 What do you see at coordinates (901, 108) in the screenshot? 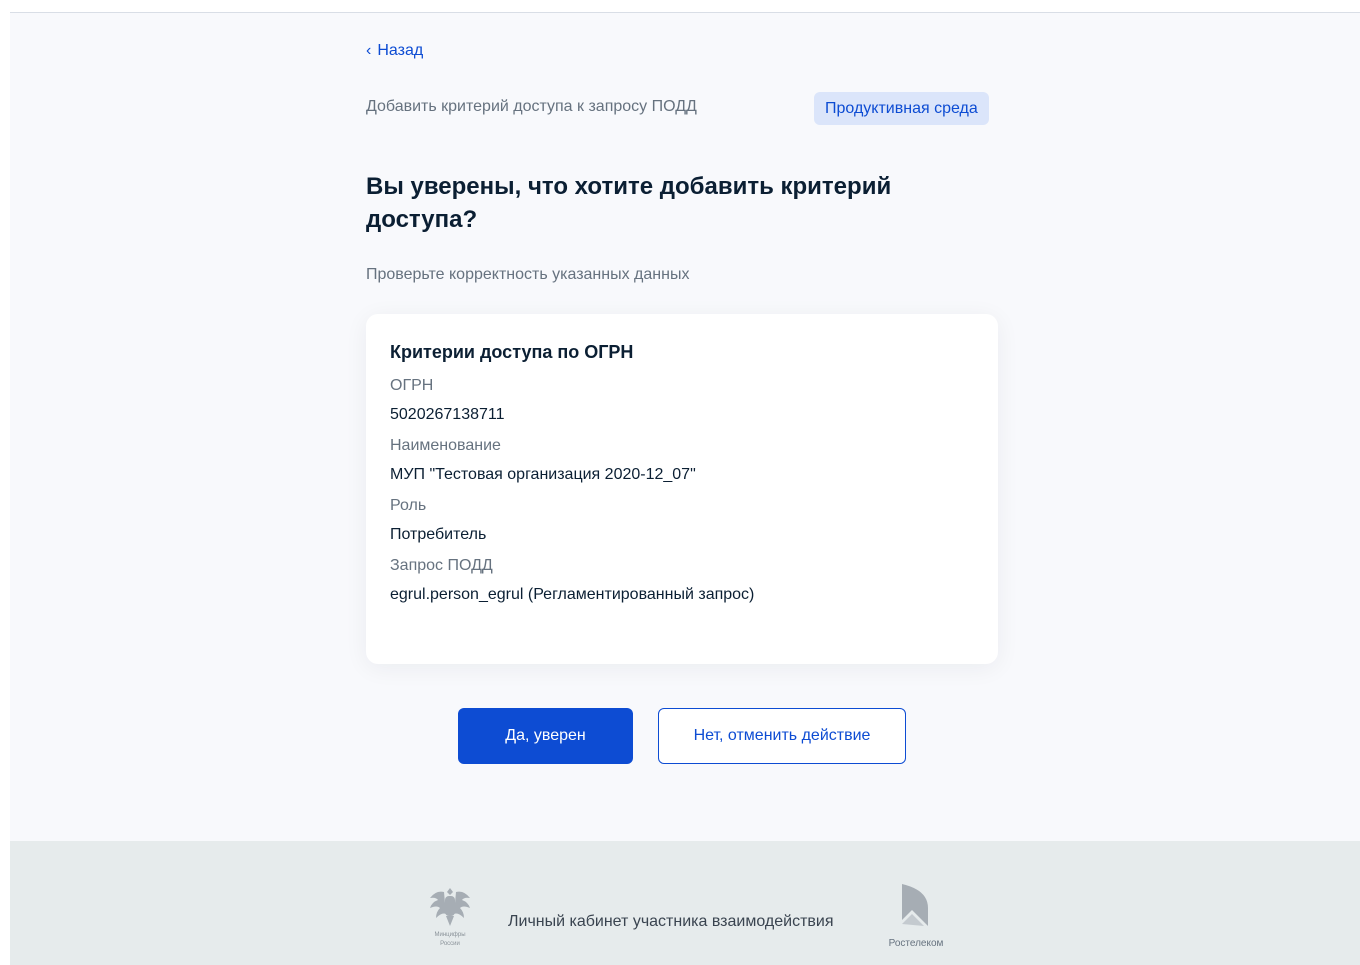
I see `environment-badge: Продуктивная среда` at bounding box center [901, 108].